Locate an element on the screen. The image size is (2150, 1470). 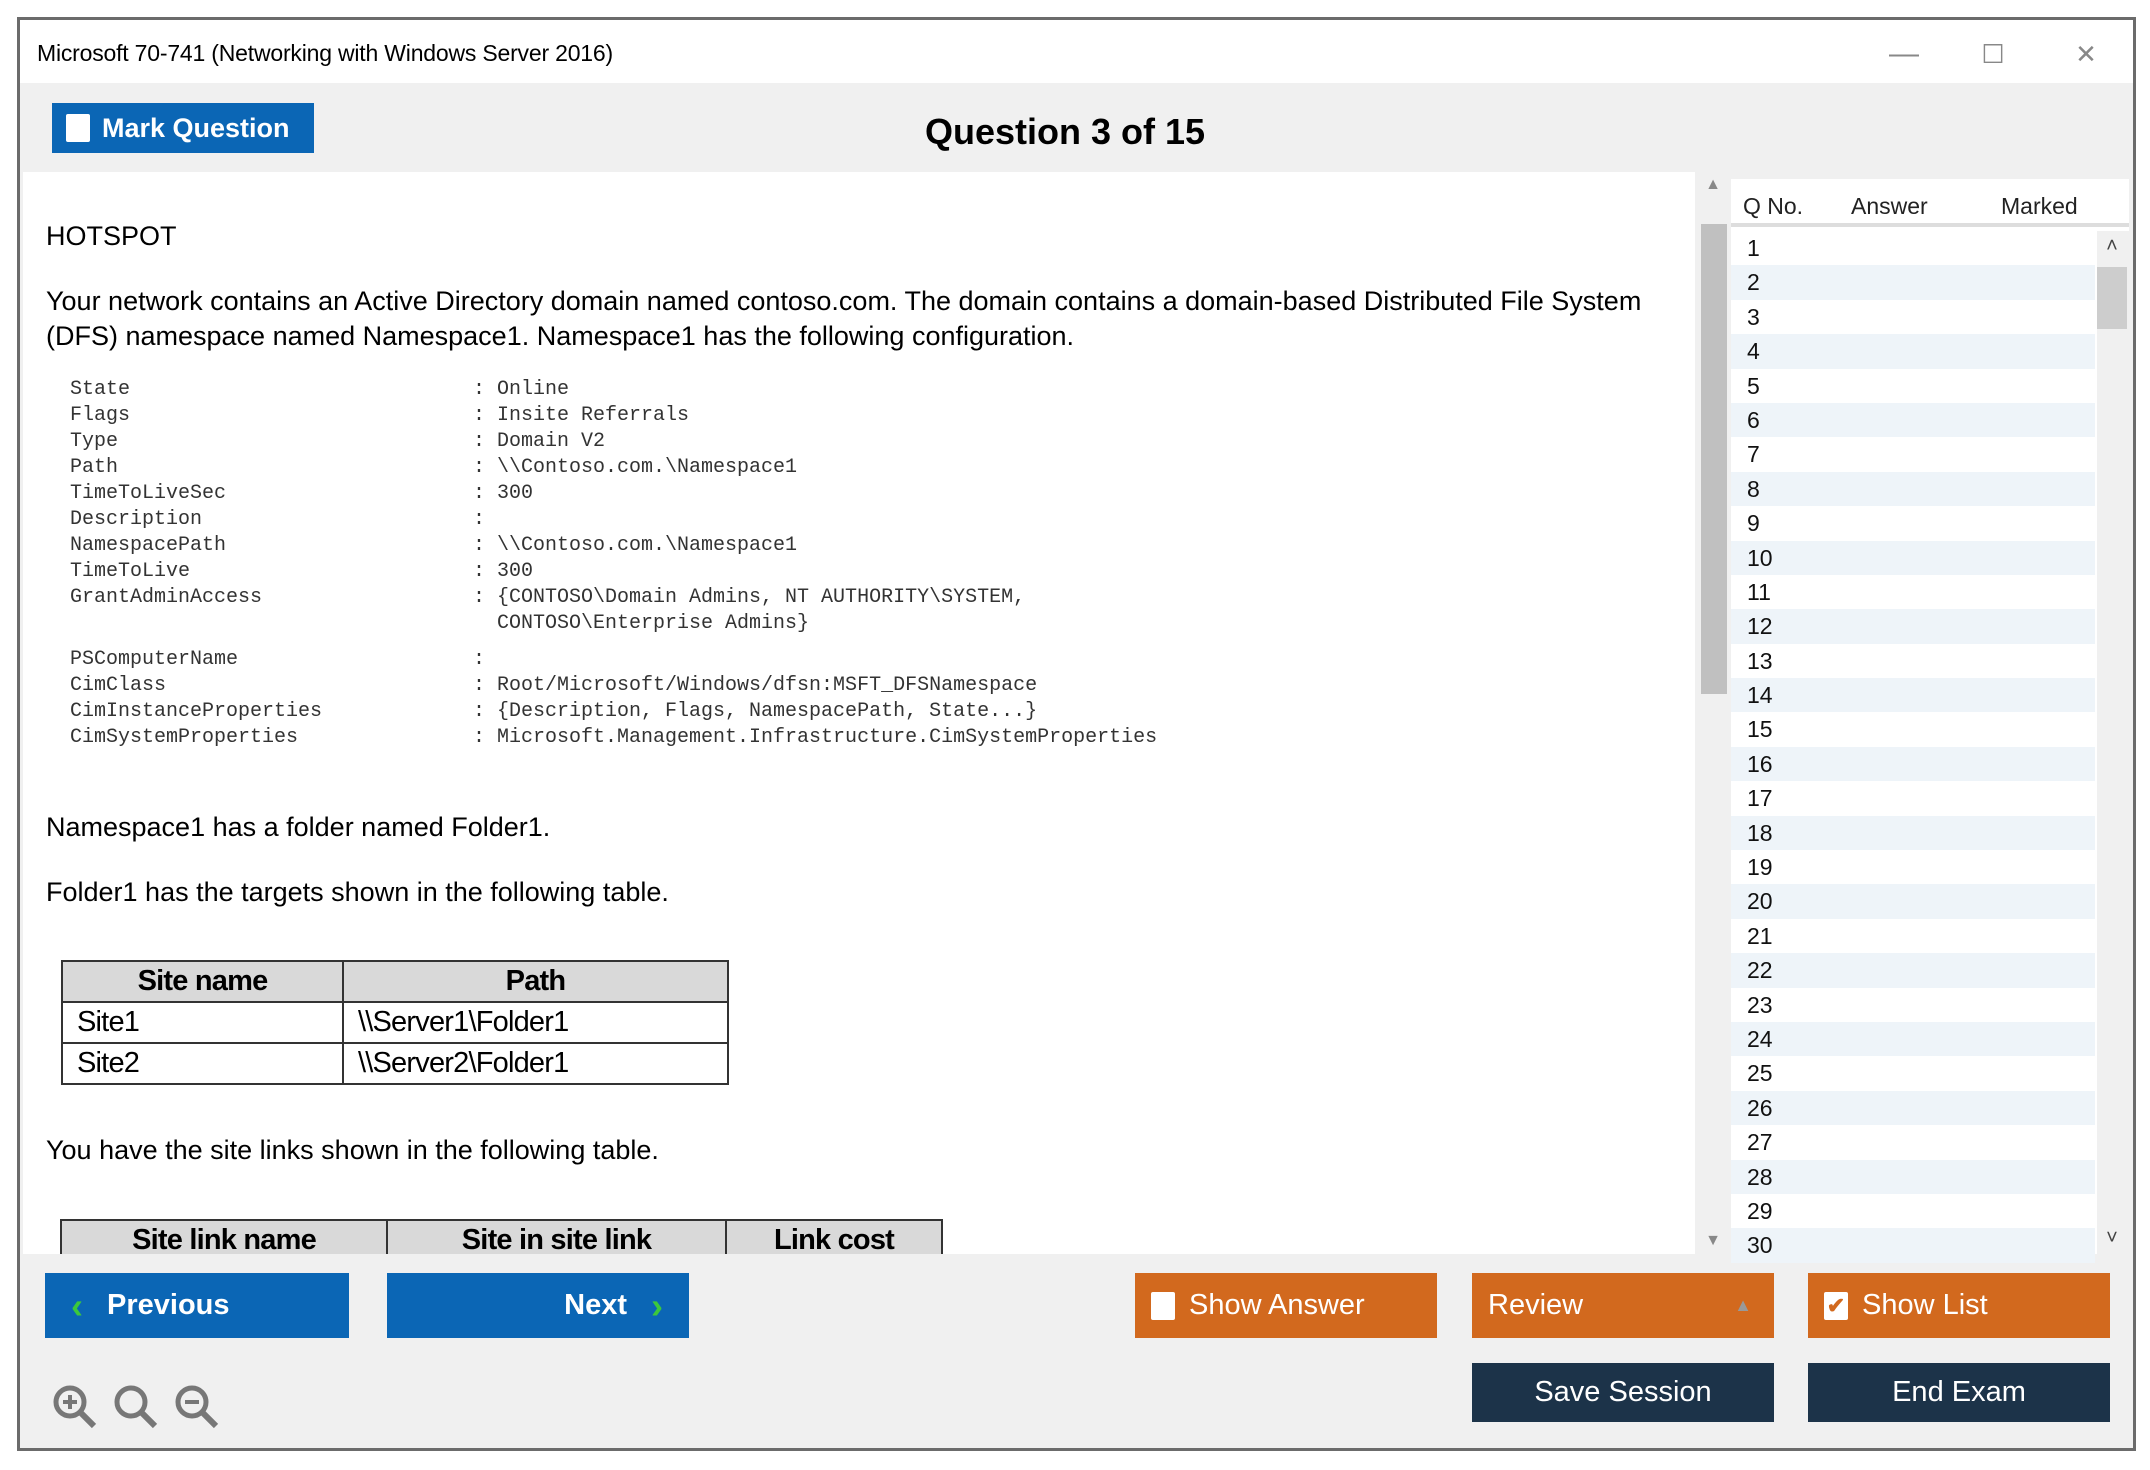
config-key: Flags is located at coordinates (100, 415).